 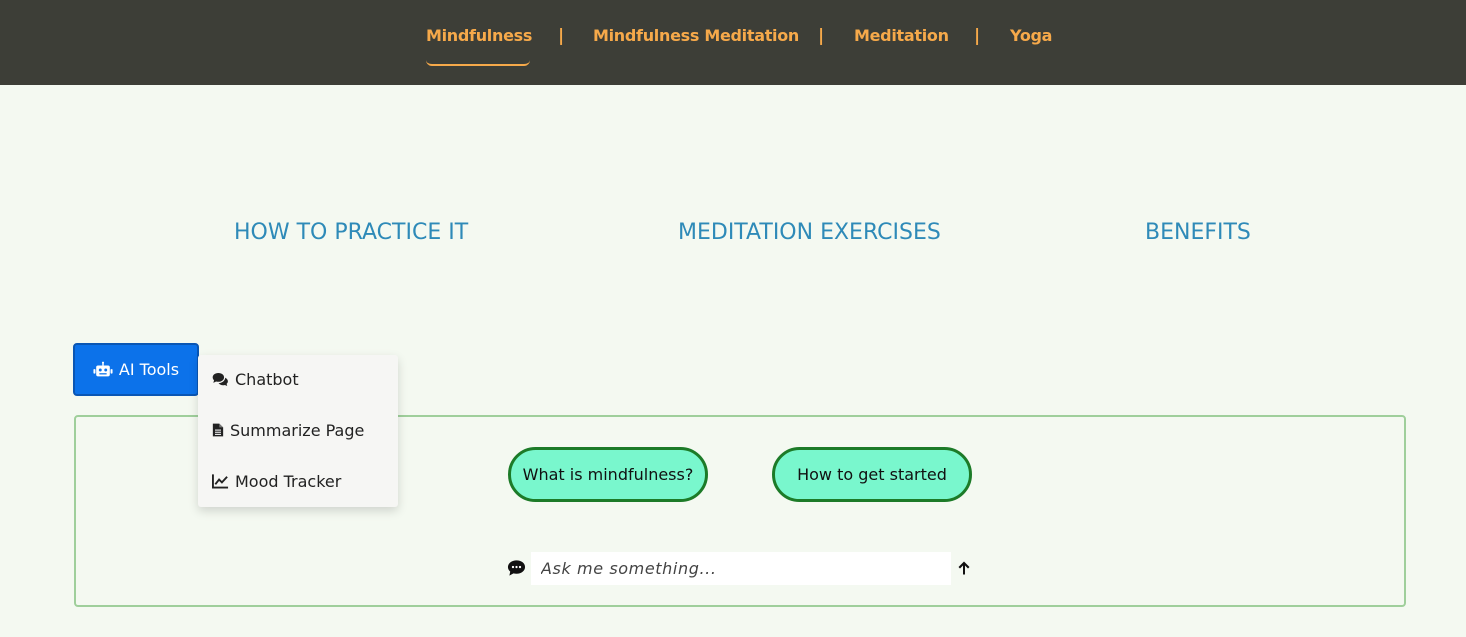 I want to click on robot-icon, so click(x=103, y=368).